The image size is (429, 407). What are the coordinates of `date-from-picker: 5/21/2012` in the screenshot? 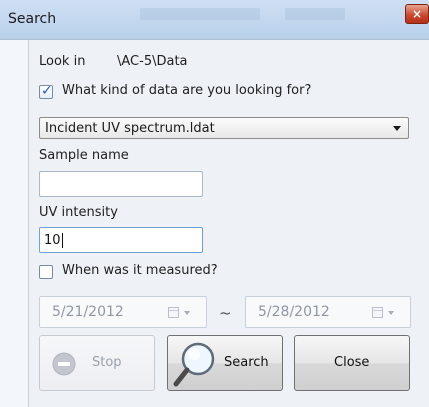 It's located at (123, 312).